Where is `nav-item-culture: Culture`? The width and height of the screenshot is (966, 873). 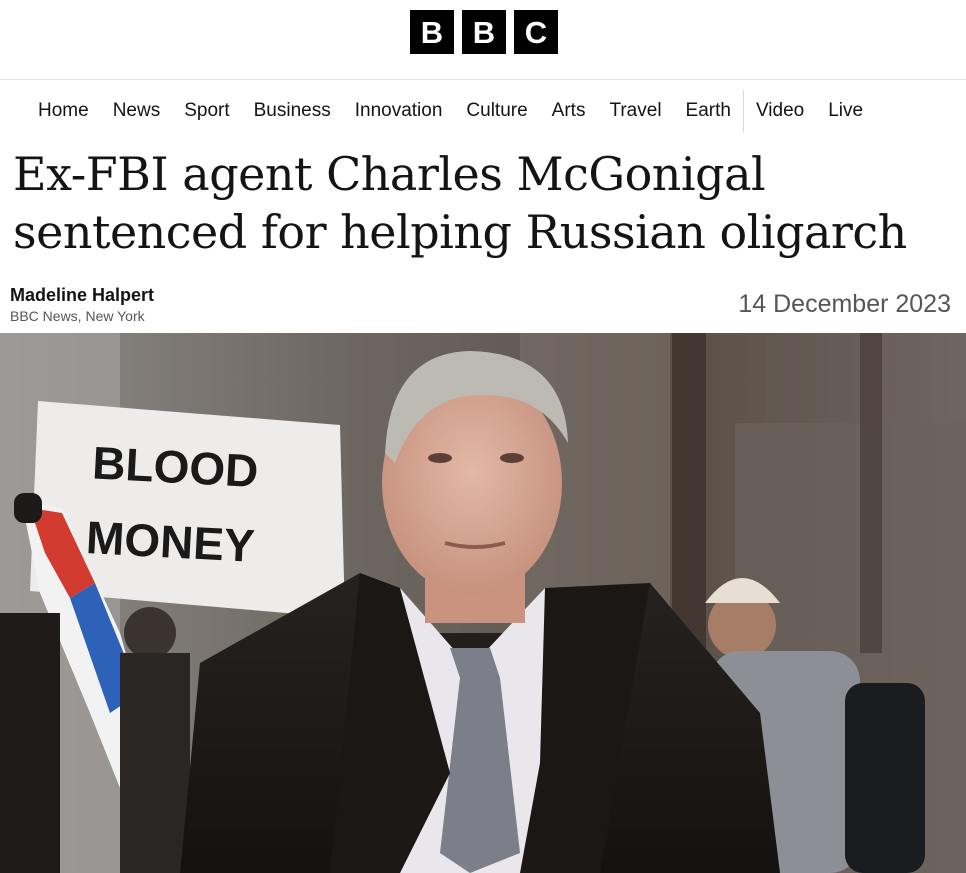 nav-item-culture: Culture is located at coordinates (496, 111).